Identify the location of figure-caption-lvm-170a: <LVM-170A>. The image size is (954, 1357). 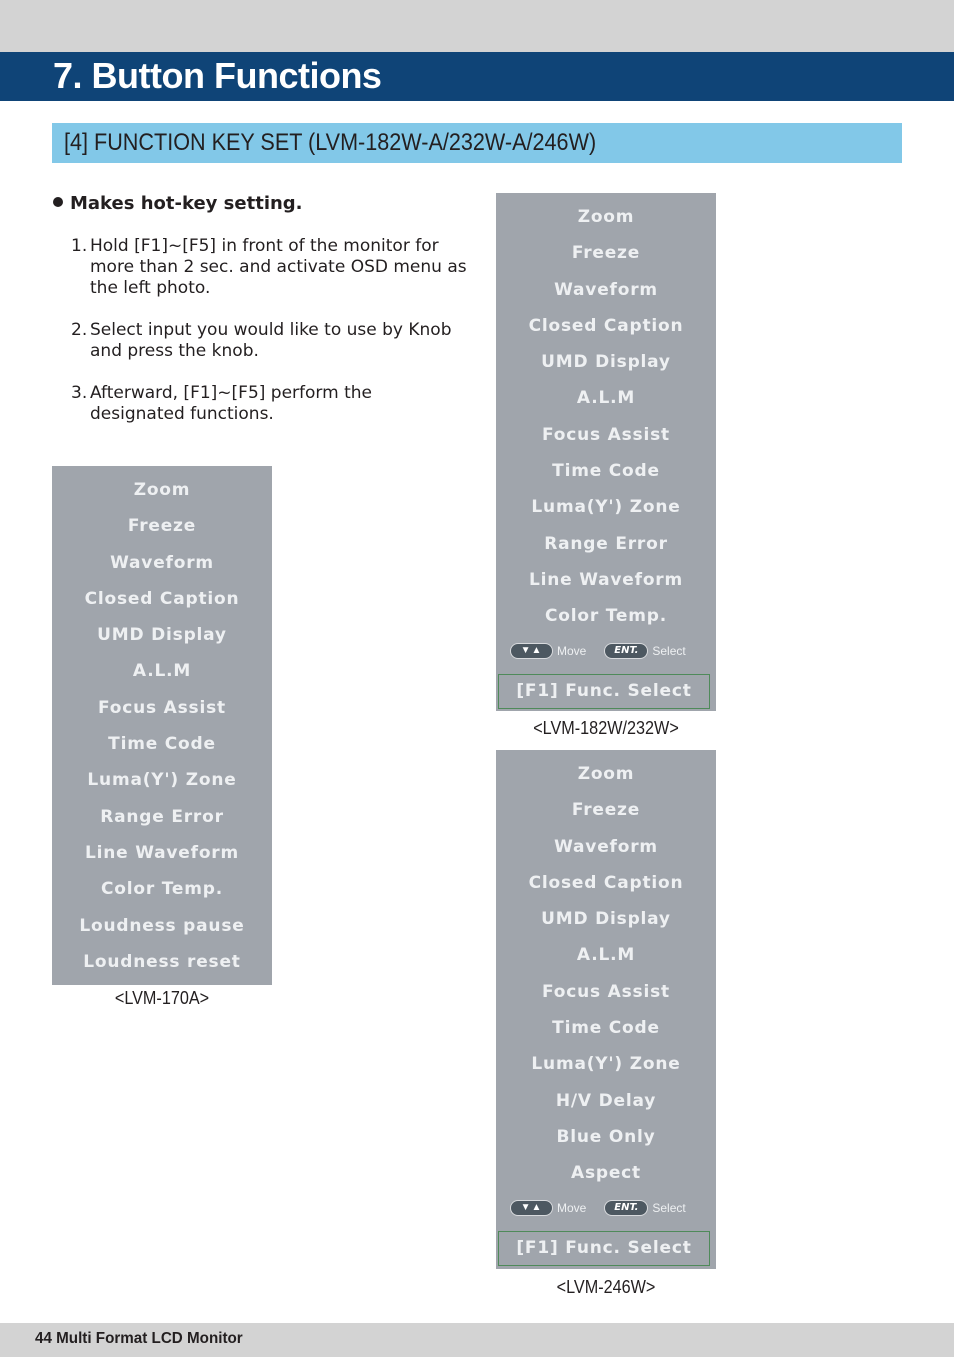
(162, 998).